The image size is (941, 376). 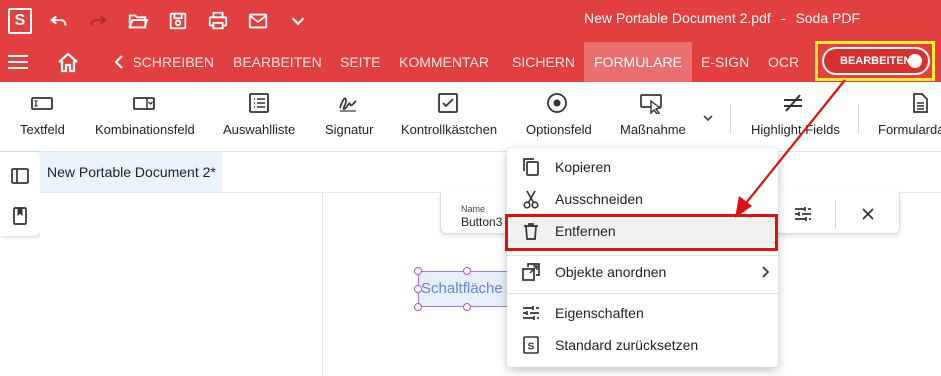 I want to click on panel-toggle-icon, so click(x=20, y=176).